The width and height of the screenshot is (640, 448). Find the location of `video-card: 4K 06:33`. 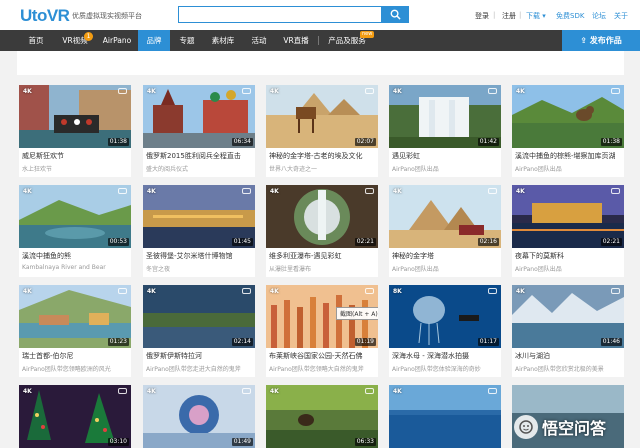

video-card: 4K 06:33 is located at coordinates (322, 416).